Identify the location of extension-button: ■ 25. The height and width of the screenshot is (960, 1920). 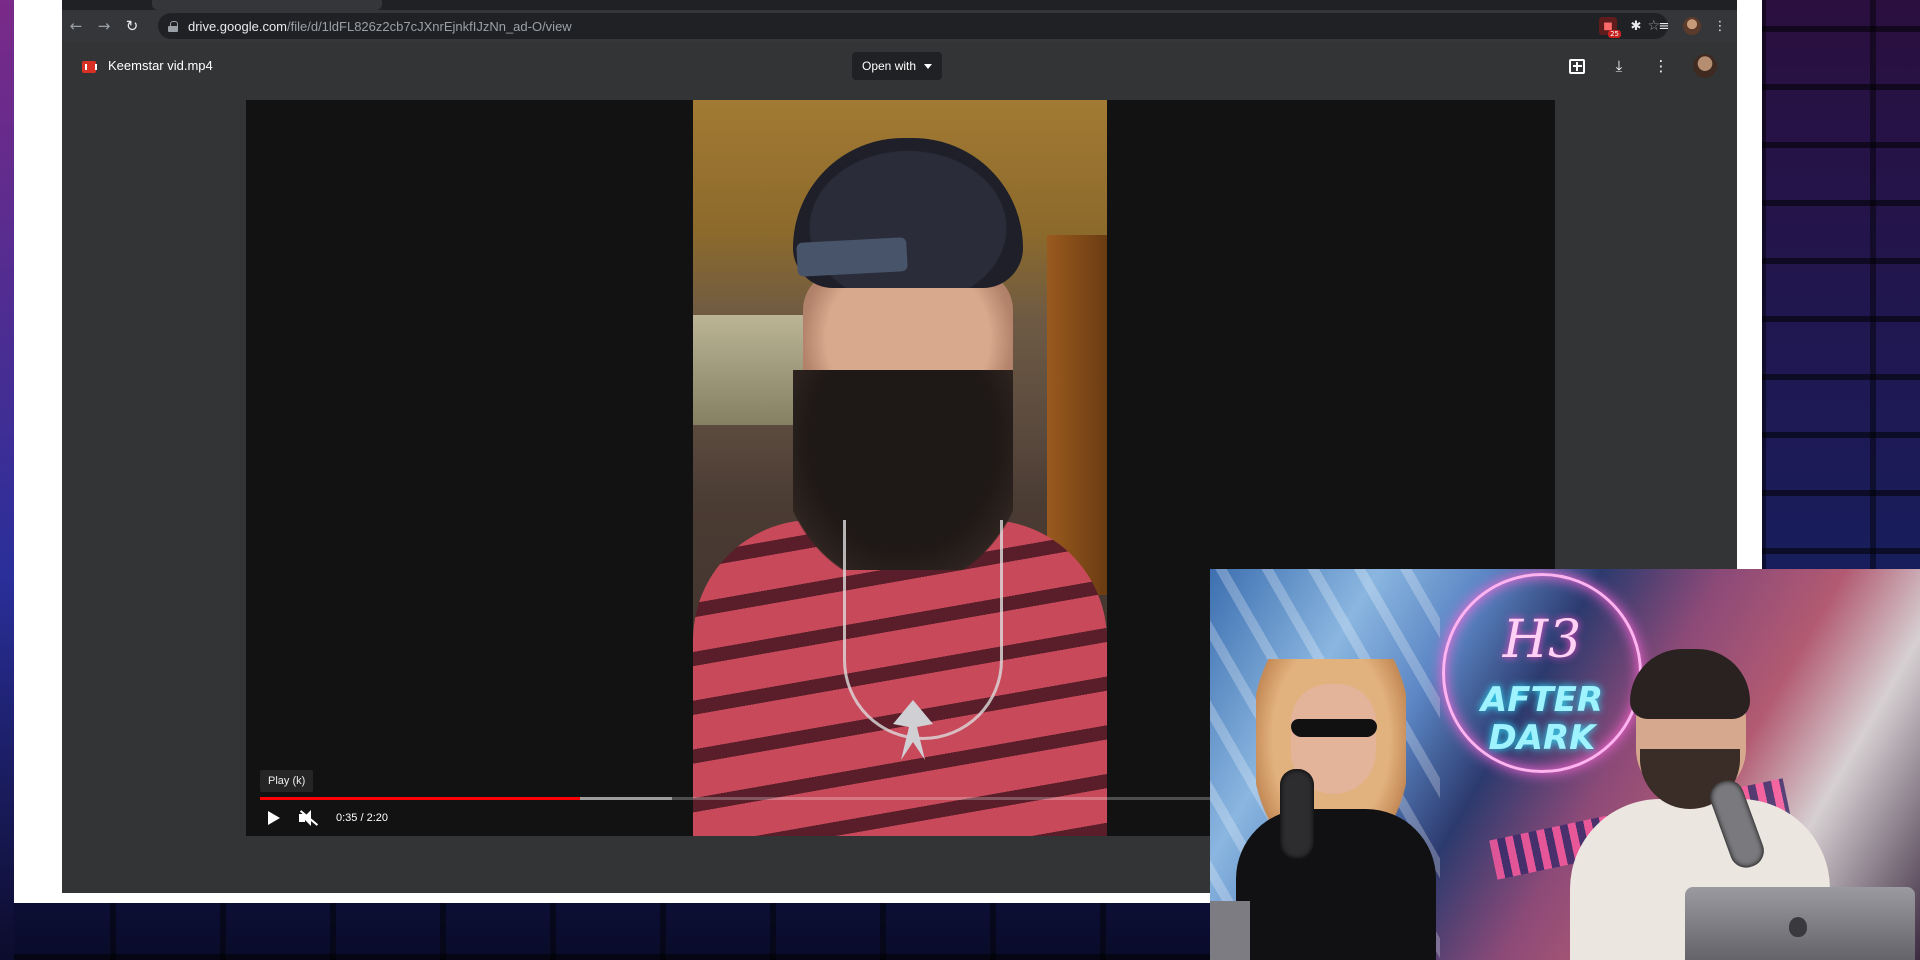
(1610, 27).